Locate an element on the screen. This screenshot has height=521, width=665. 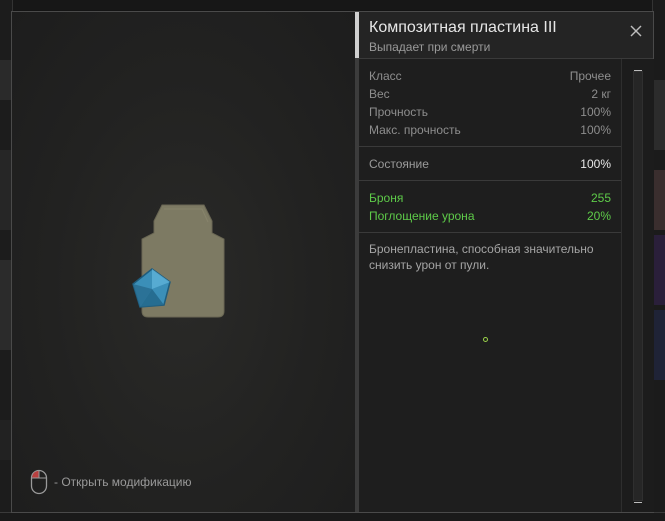
stat-row-armor: Броня 255 is located at coordinates (490, 198).